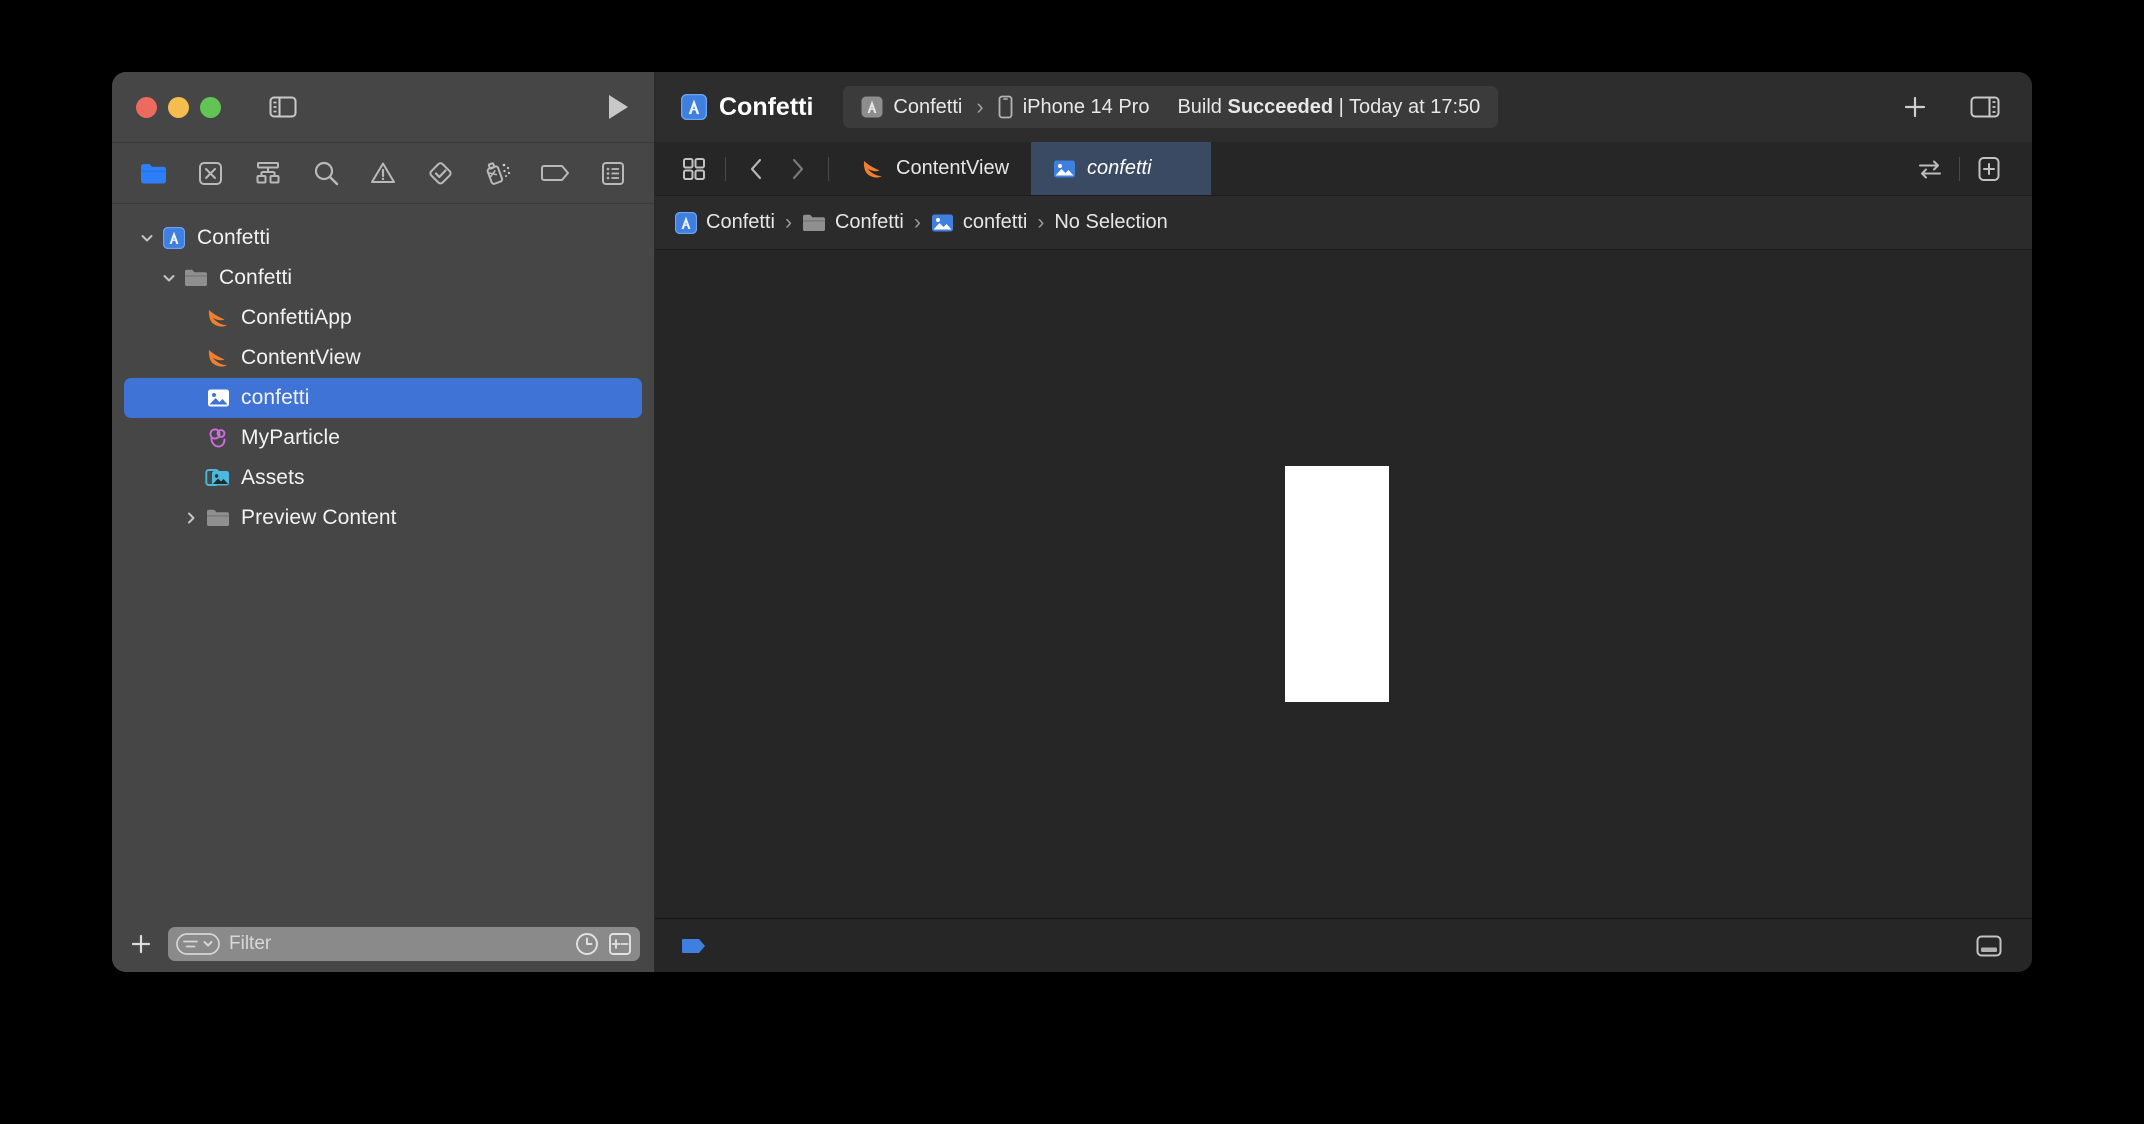  I want to click on tab-overview-icon, so click(694, 169).